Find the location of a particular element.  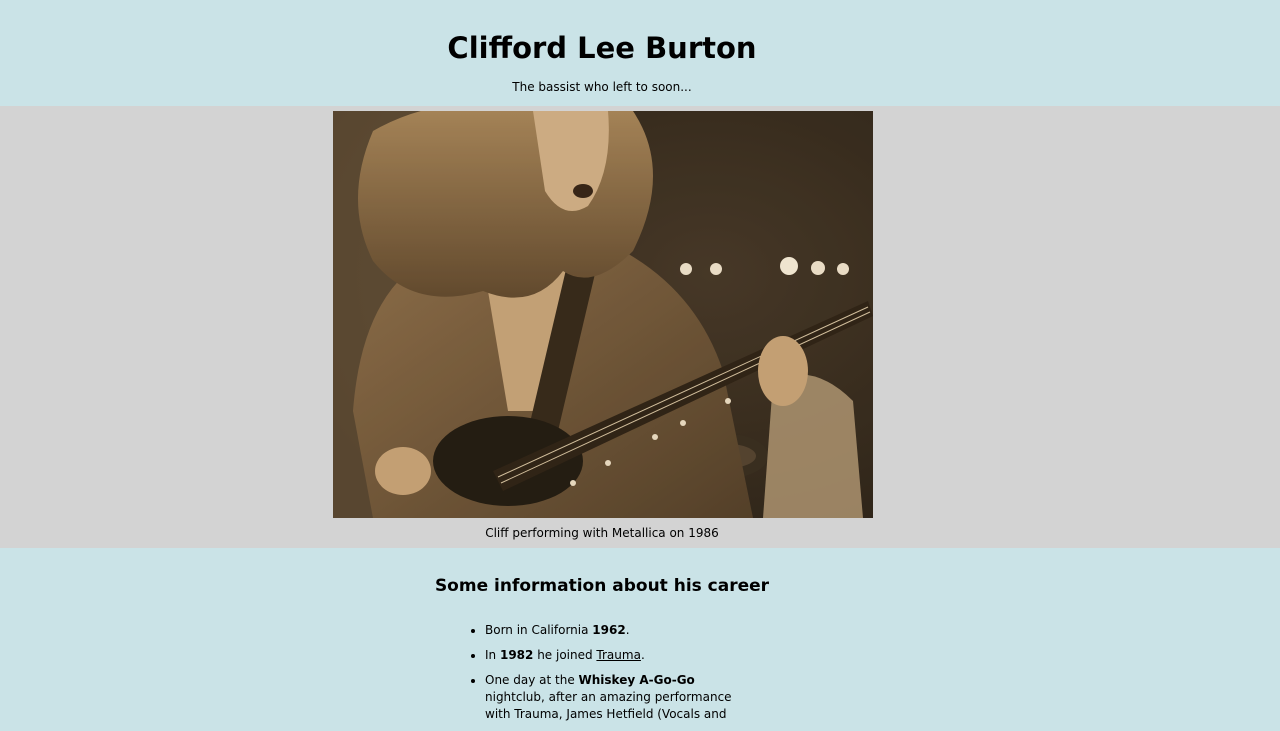

career-item-text: One day at the is located at coordinates (532, 680).